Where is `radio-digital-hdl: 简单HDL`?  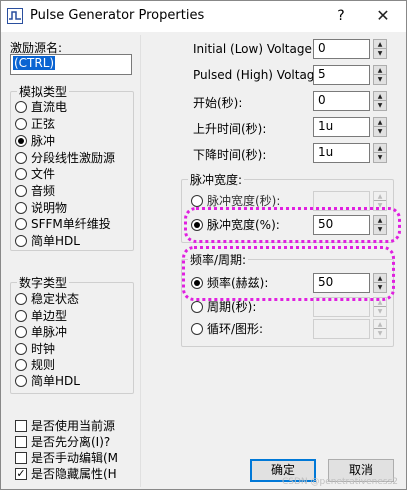
radio-digital-hdl: 简单HDL is located at coordinates (47, 381).